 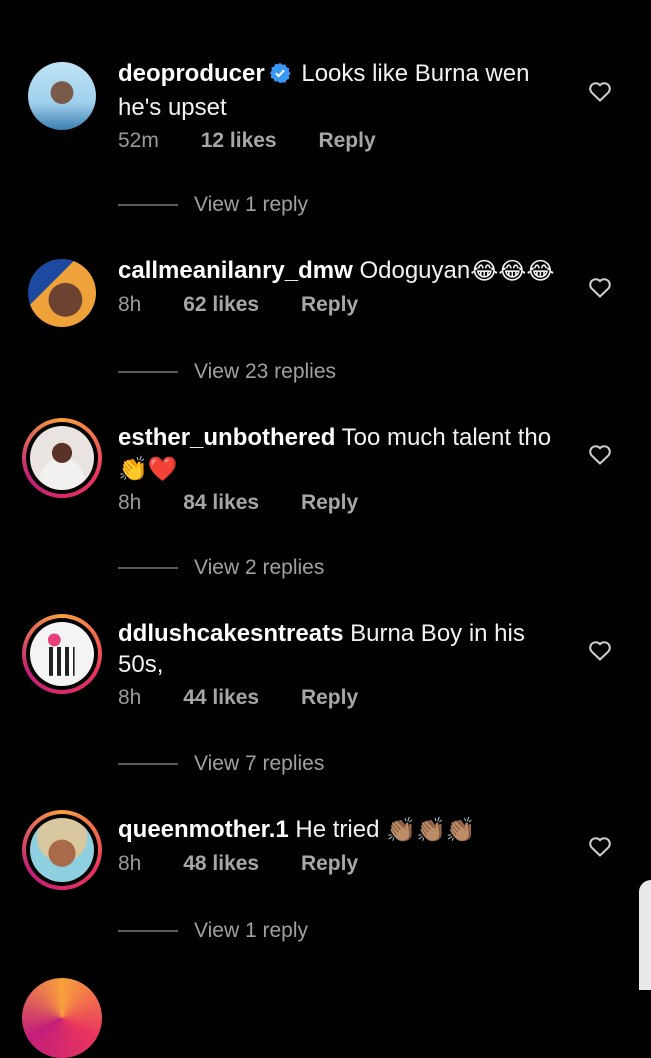 I want to click on comment-meta: 8h 84 likes Reply, so click(x=343, y=503).